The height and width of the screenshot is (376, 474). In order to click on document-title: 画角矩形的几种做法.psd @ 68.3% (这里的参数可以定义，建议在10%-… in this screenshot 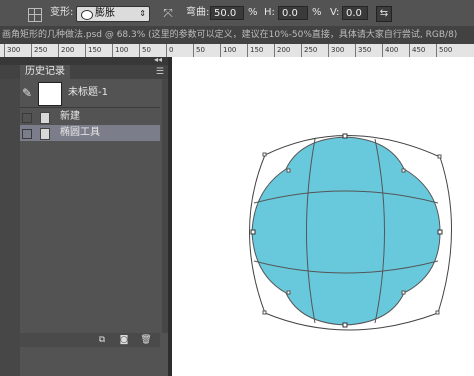, I will do `click(230, 35)`.